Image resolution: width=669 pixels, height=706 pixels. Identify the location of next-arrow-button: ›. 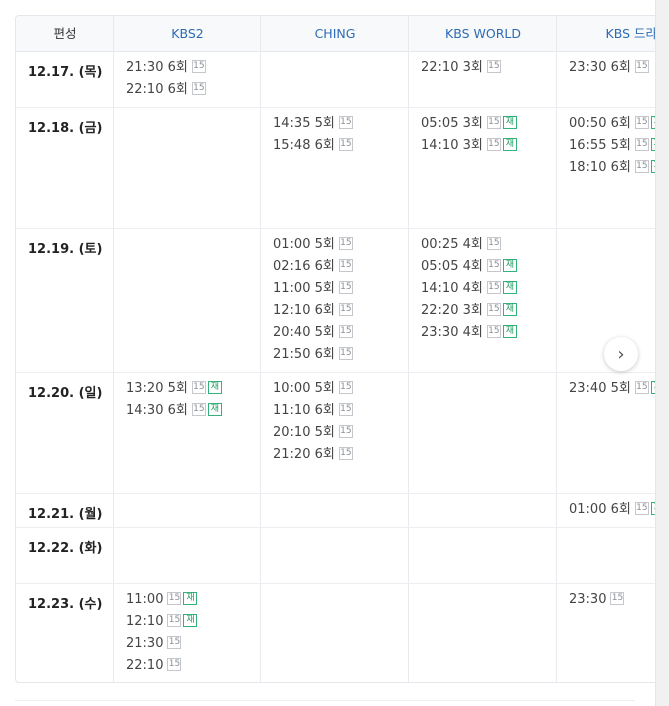
(621, 354).